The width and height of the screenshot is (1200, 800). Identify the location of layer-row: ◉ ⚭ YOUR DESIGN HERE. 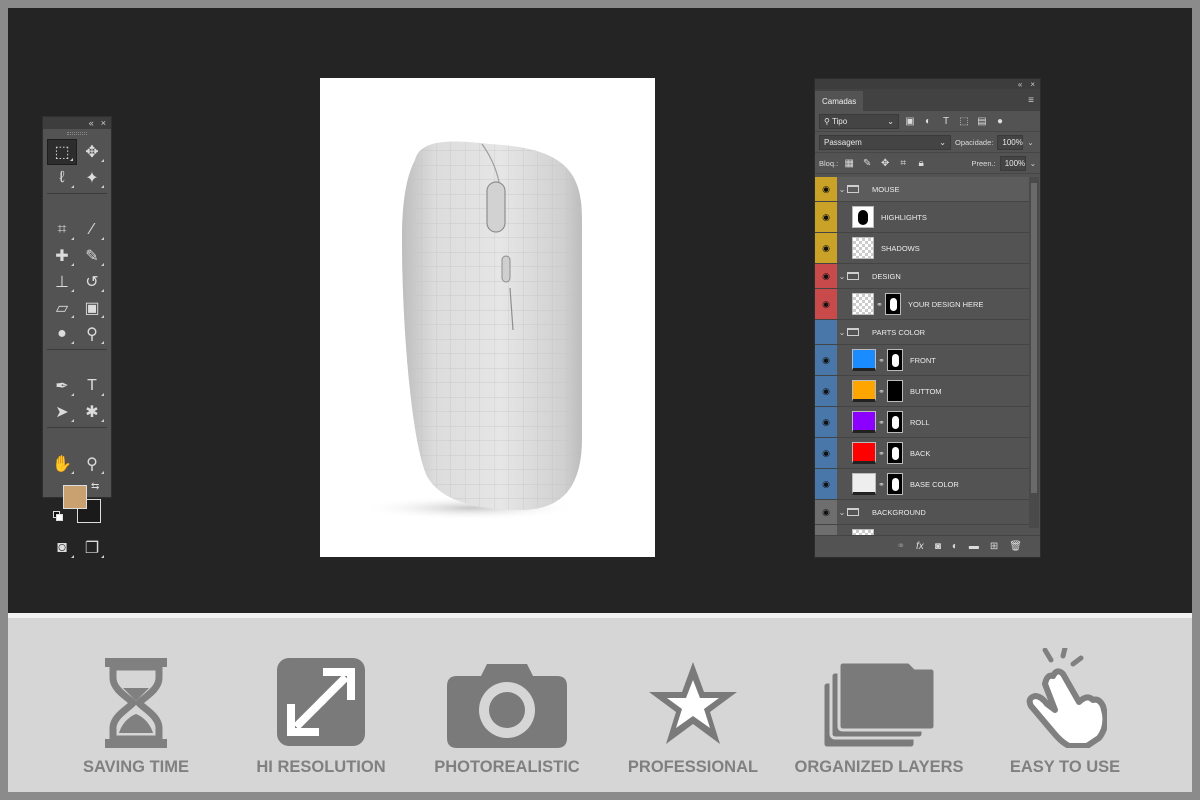
(922, 304).